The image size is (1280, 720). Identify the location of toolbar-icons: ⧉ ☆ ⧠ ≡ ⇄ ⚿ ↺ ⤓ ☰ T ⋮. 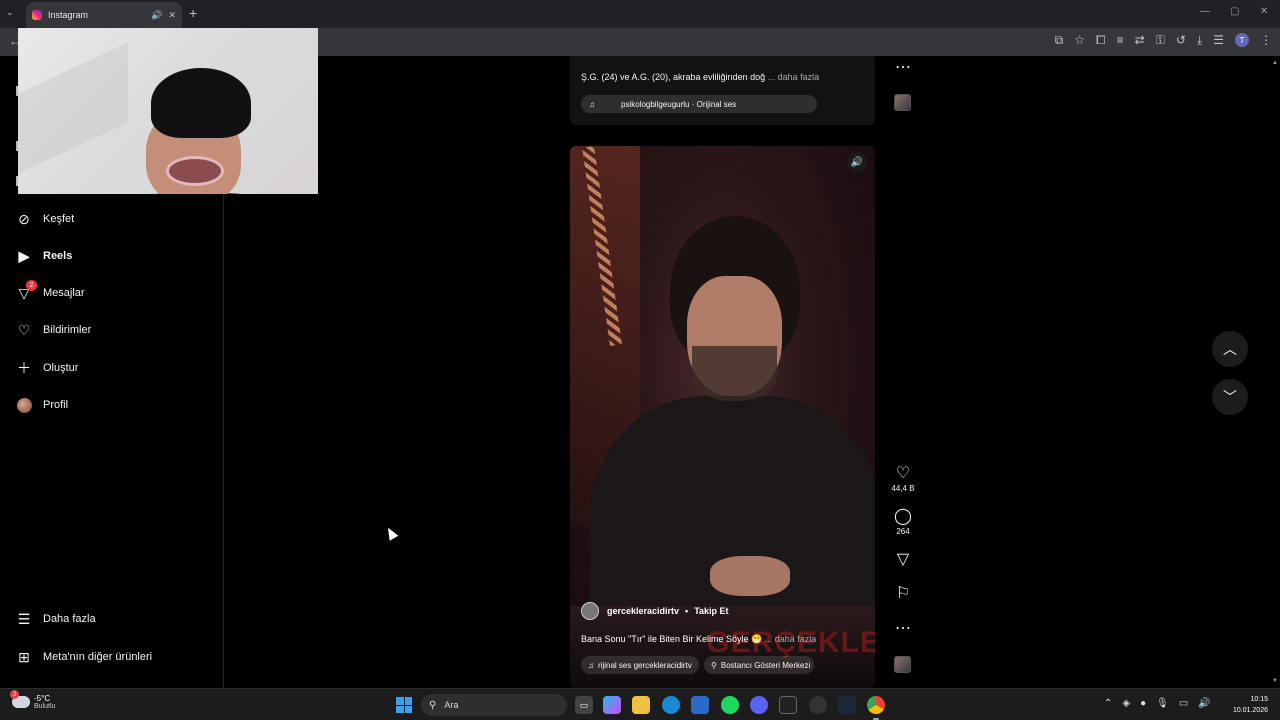
(1163, 40).